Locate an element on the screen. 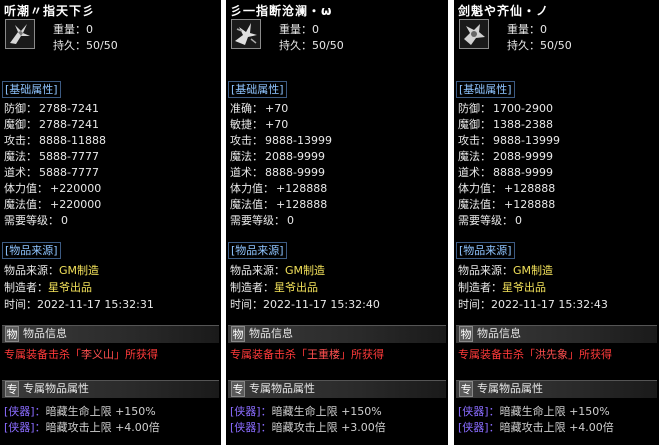  exclusive-owner-line: 专属装备击杀「王重楼」所获得 is located at coordinates (307, 354).